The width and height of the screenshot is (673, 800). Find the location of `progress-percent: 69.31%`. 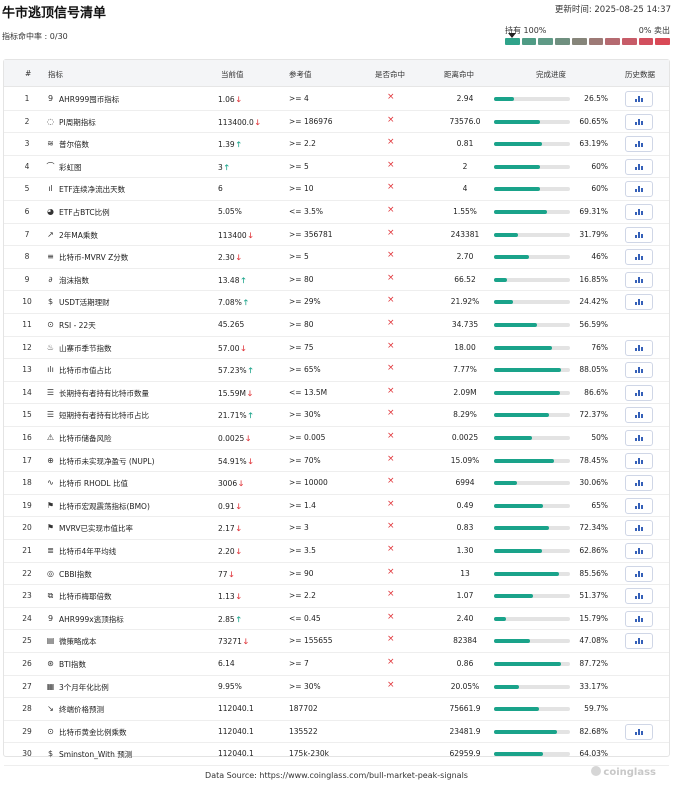

progress-percent: 69.31% is located at coordinates (593, 211).